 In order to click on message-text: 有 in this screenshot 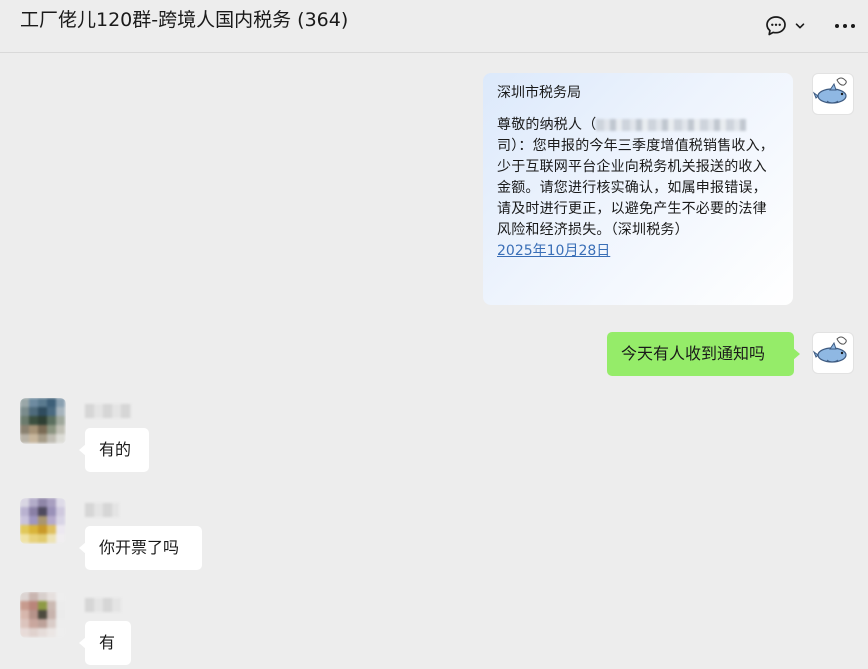, I will do `click(107, 642)`.